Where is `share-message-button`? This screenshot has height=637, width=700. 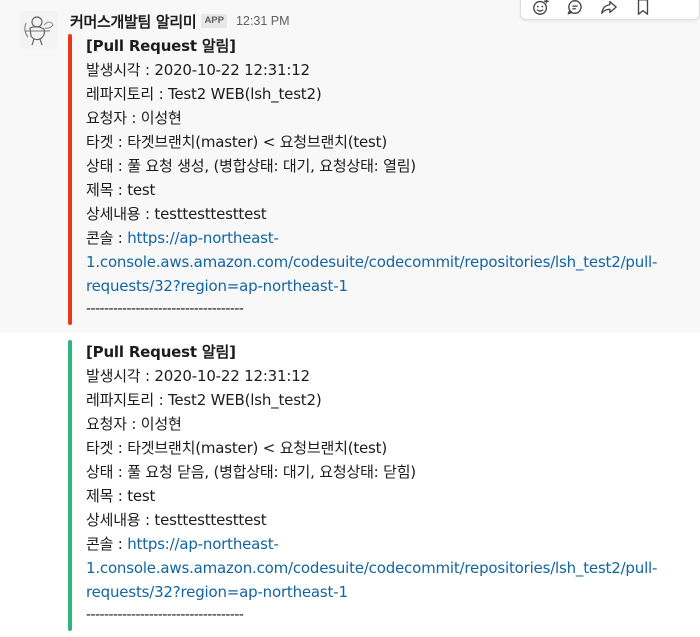 share-message-button is located at coordinates (609, 9).